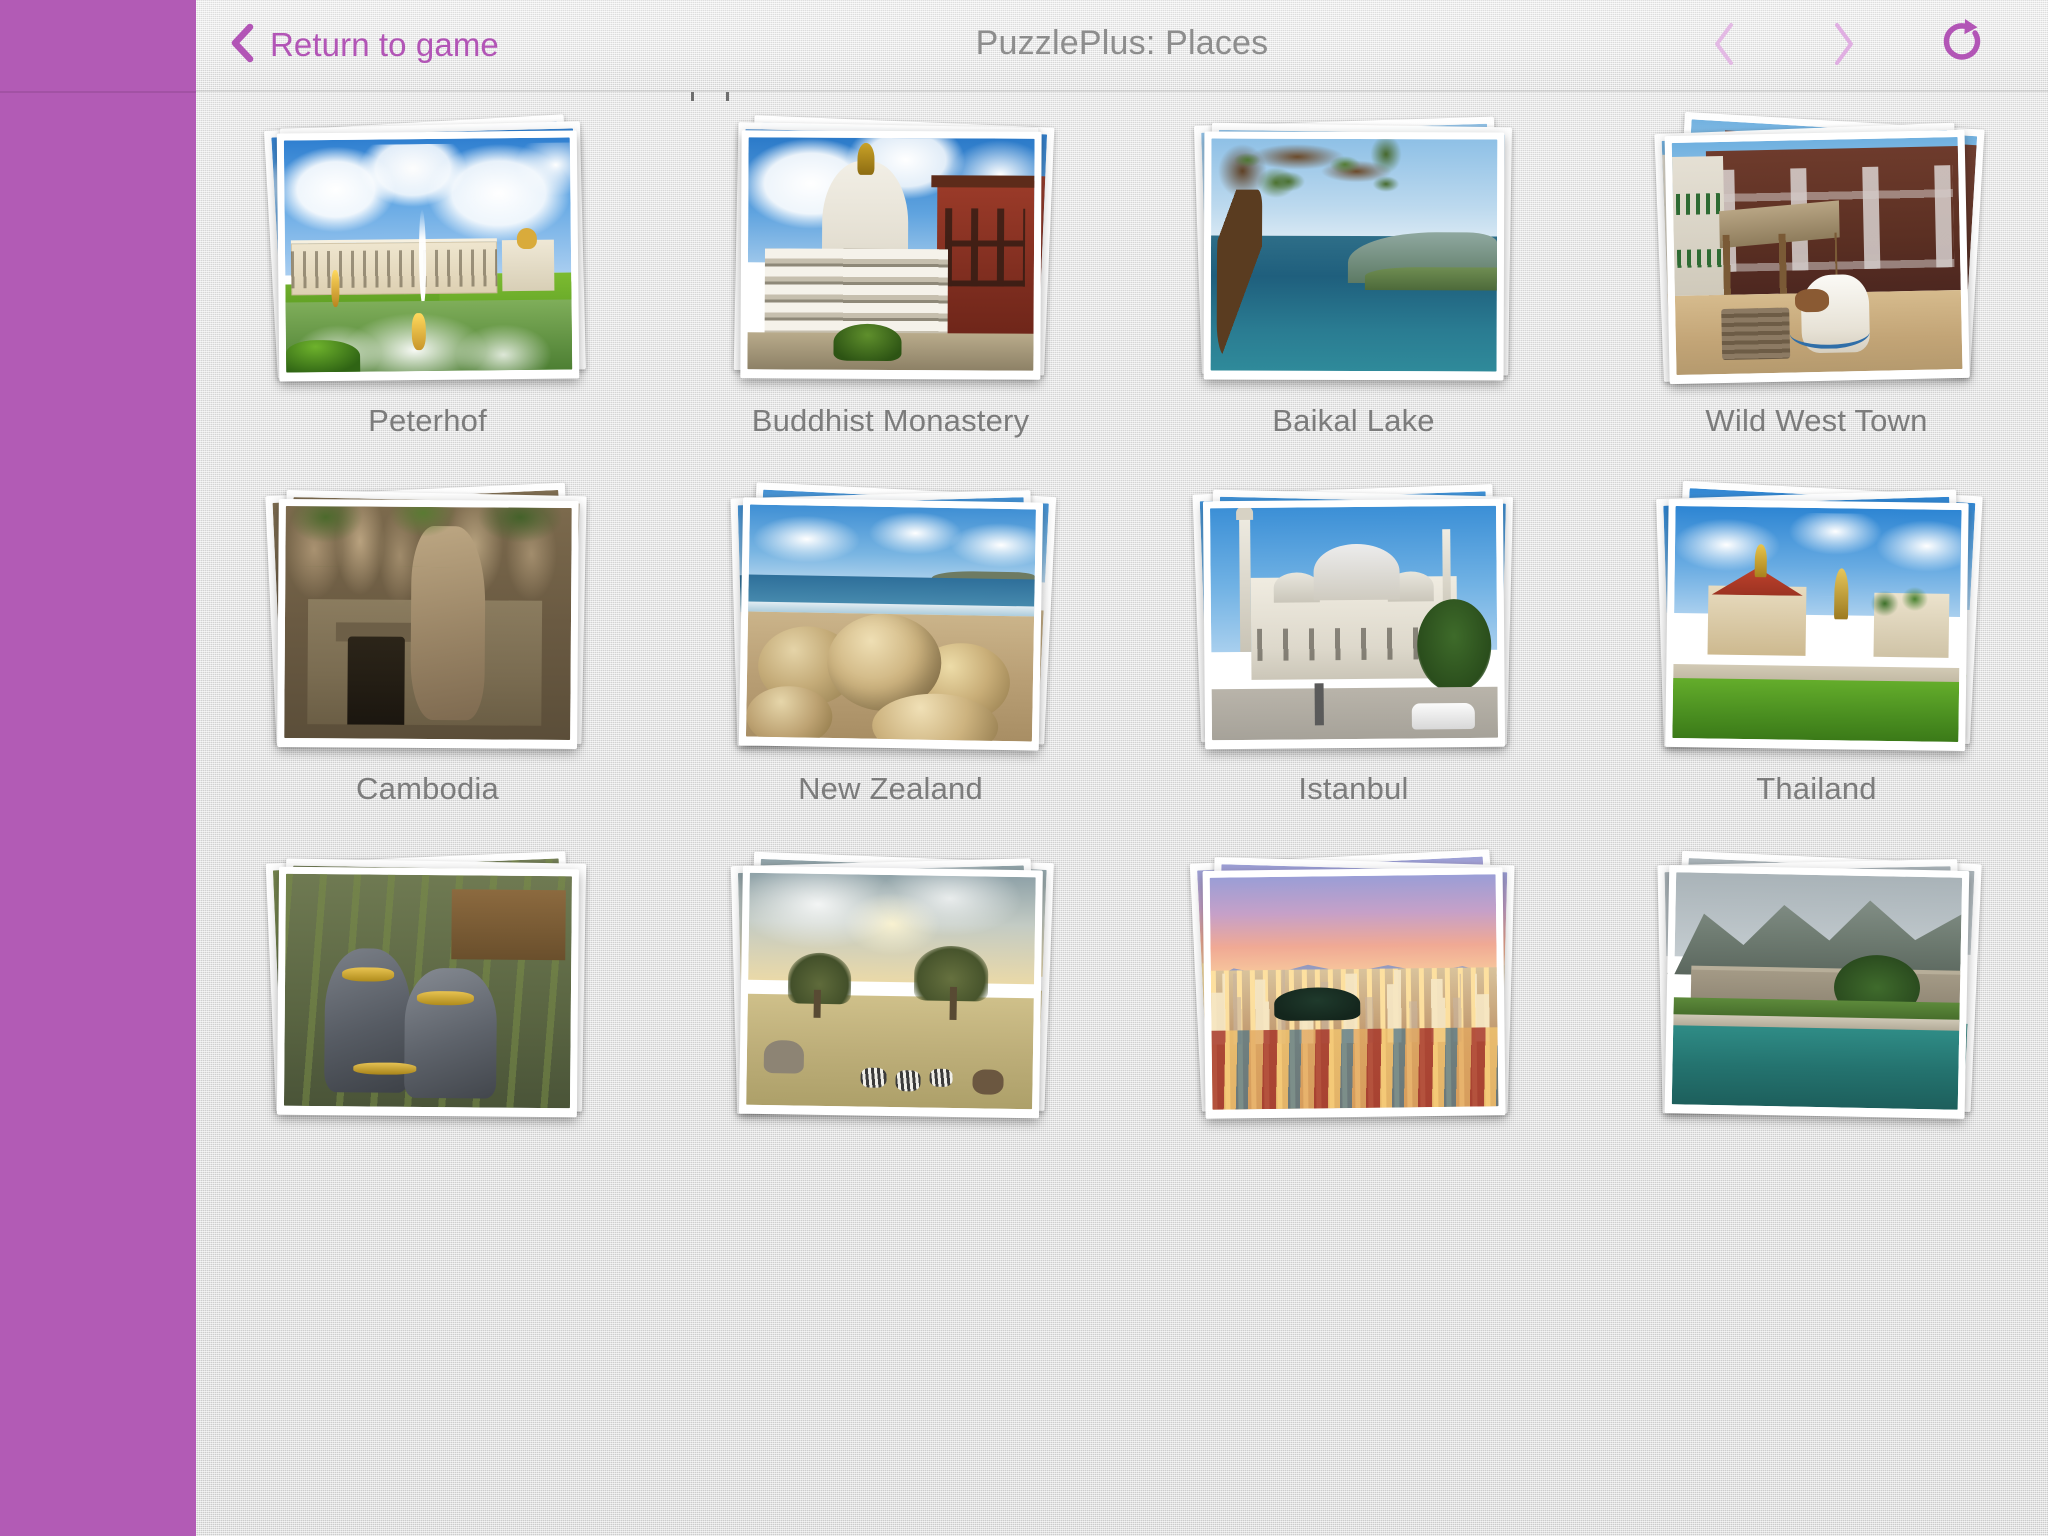 Image resolution: width=2048 pixels, height=1536 pixels. I want to click on puzzle-item-buddhist-monastery: Buddhist Monastery, so click(890, 305).